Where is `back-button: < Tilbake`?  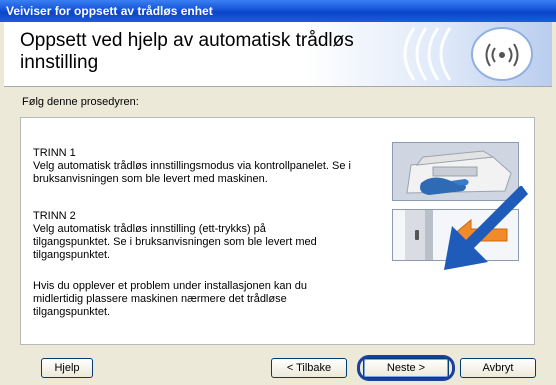
back-button: < Tilbake is located at coordinates (309, 368).